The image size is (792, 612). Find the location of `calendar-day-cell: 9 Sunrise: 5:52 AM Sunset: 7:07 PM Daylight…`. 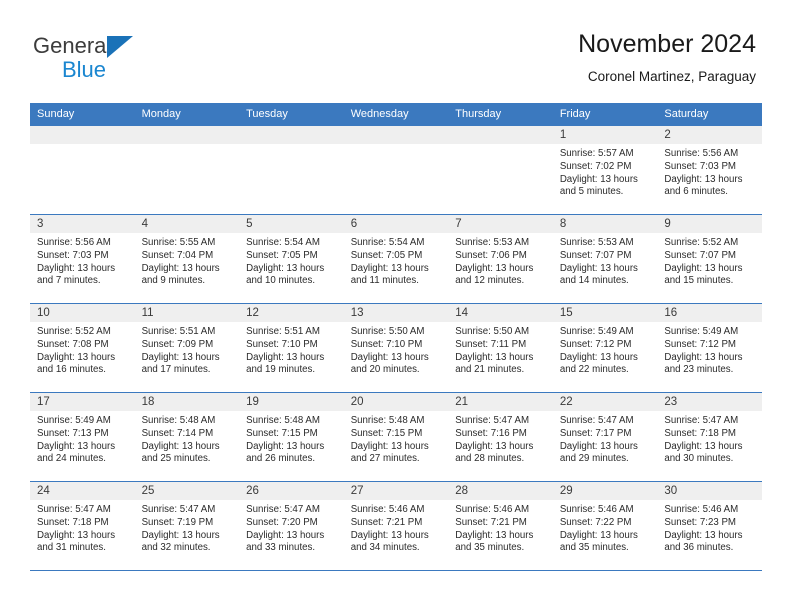

calendar-day-cell: 9 Sunrise: 5:52 AM Sunset: 7:07 PM Daylight… is located at coordinates (709, 259).